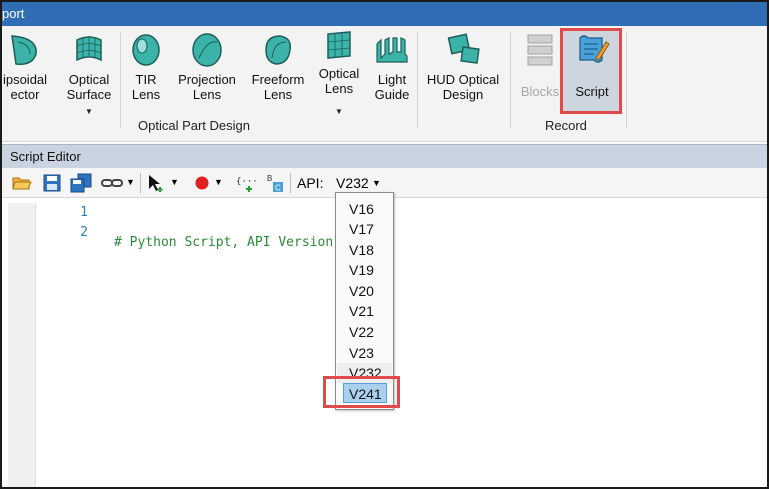  I want to click on tir-lens-icon, so click(146, 51).